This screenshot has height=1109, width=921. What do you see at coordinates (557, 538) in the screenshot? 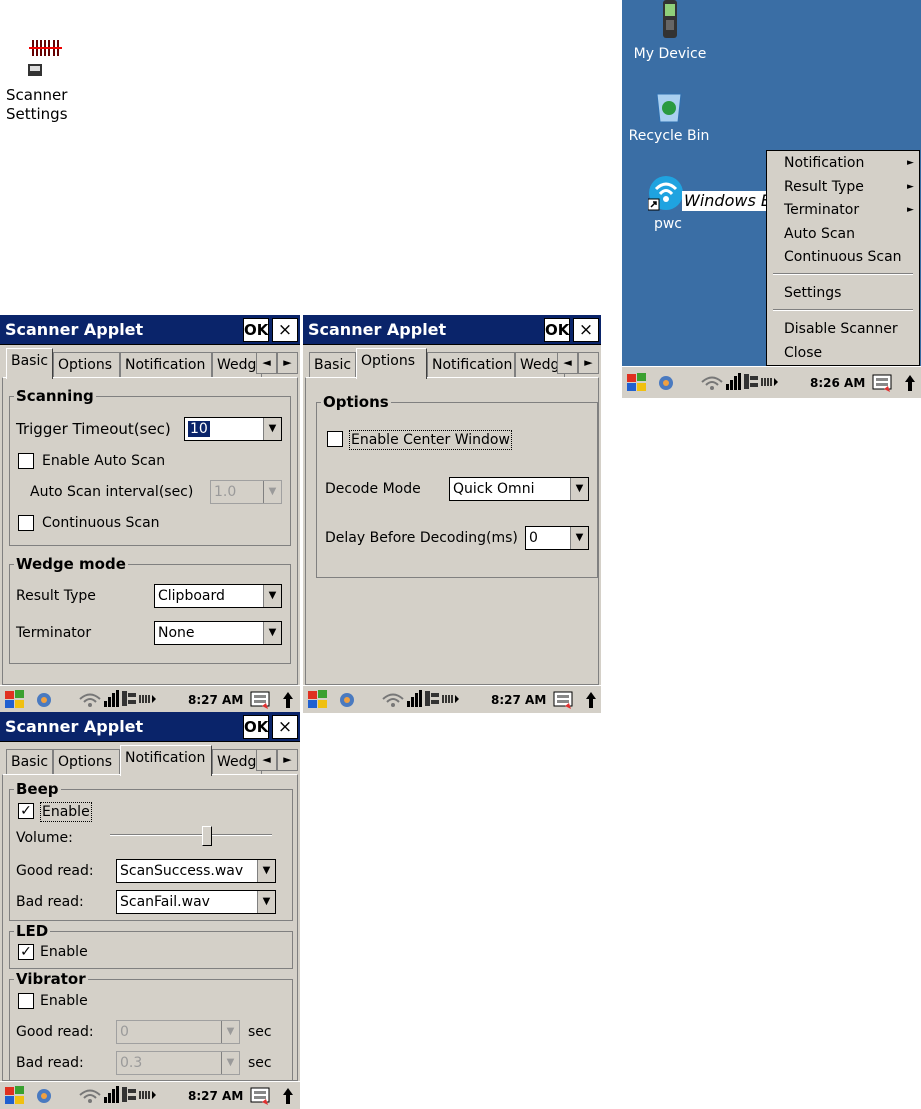
I see `delay-before-decoding-combo: 0 ▼` at bounding box center [557, 538].